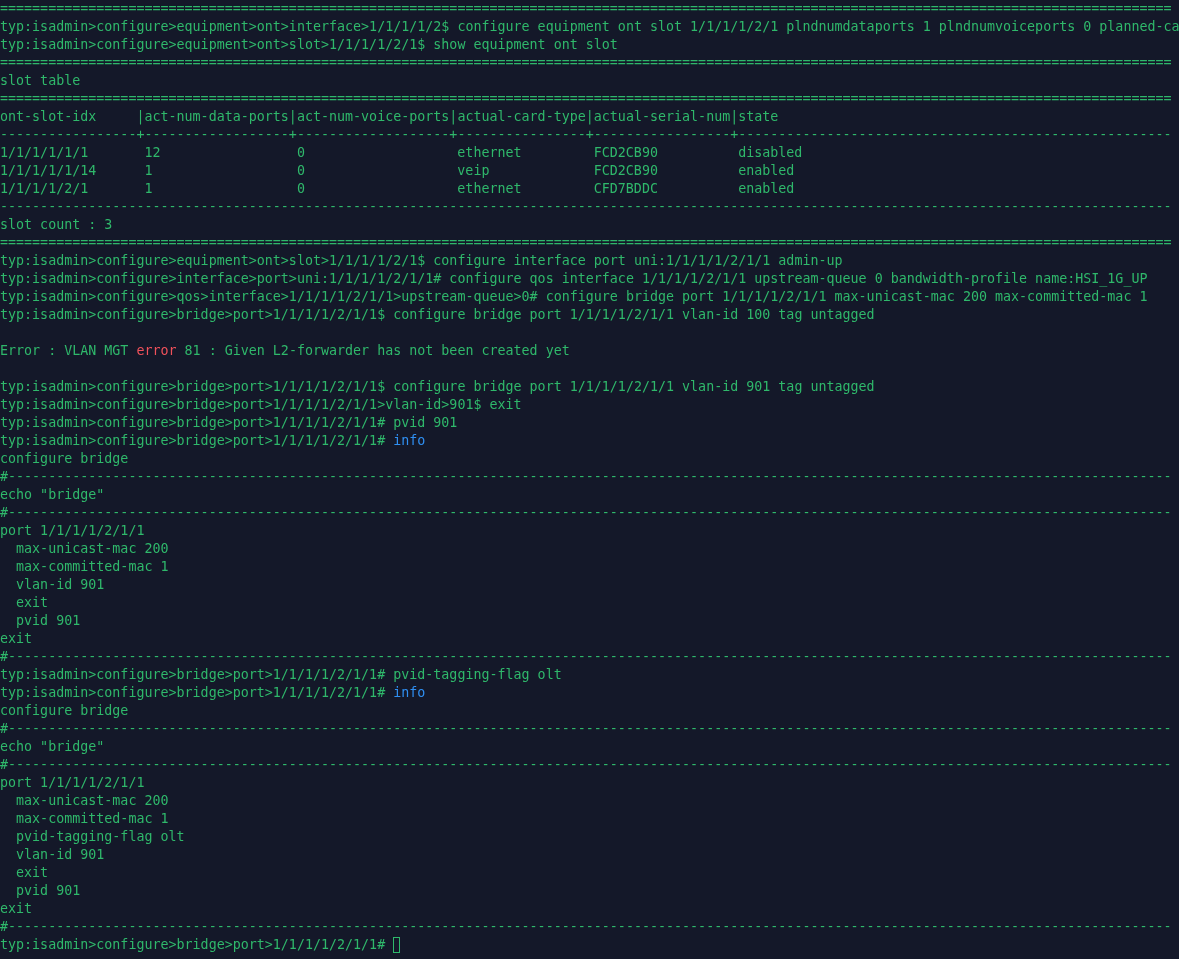 The image size is (1179, 959). What do you see at coordinates (438, 315) in the screenshot?
I see `terminal-line: typ:isadmin>configure>bridge>port>1/1/1/1/2/1/1$ configure bridge port 1/1/1/1/2/1/1 vlan-id 100 tag untagged` at bounding box center [438, 315].